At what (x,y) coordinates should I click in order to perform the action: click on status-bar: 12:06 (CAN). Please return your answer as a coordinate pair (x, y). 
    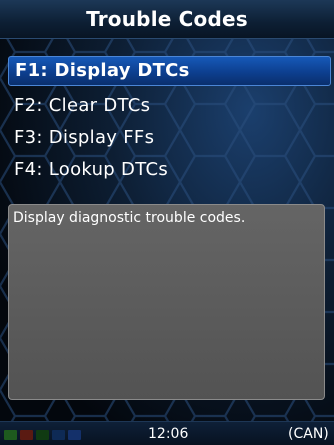
    Looking at the image, I should click on (167, 433).